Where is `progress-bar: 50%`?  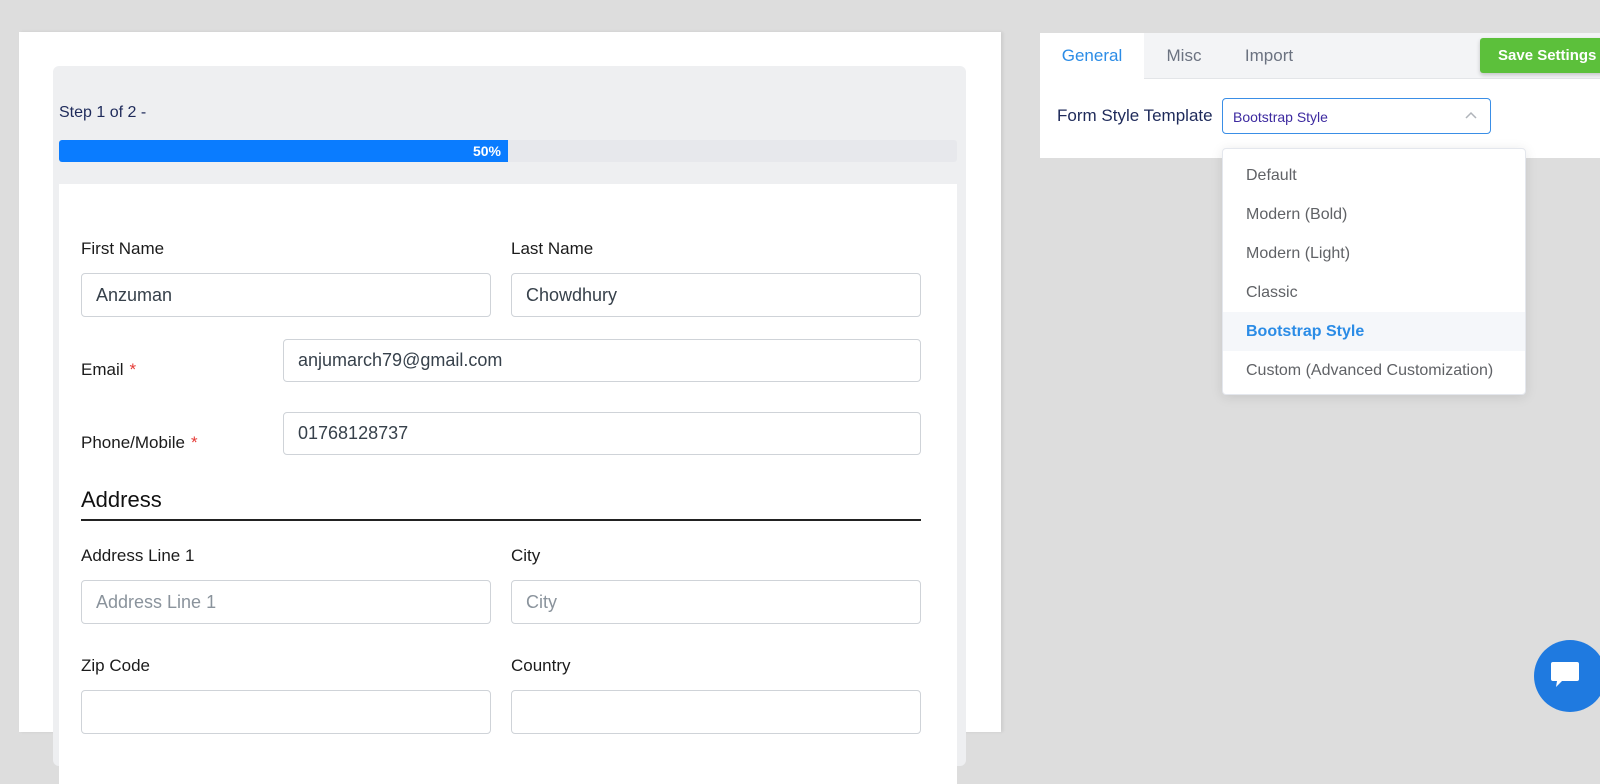 progress-bar: 50% is located at coordinates (508, 151).